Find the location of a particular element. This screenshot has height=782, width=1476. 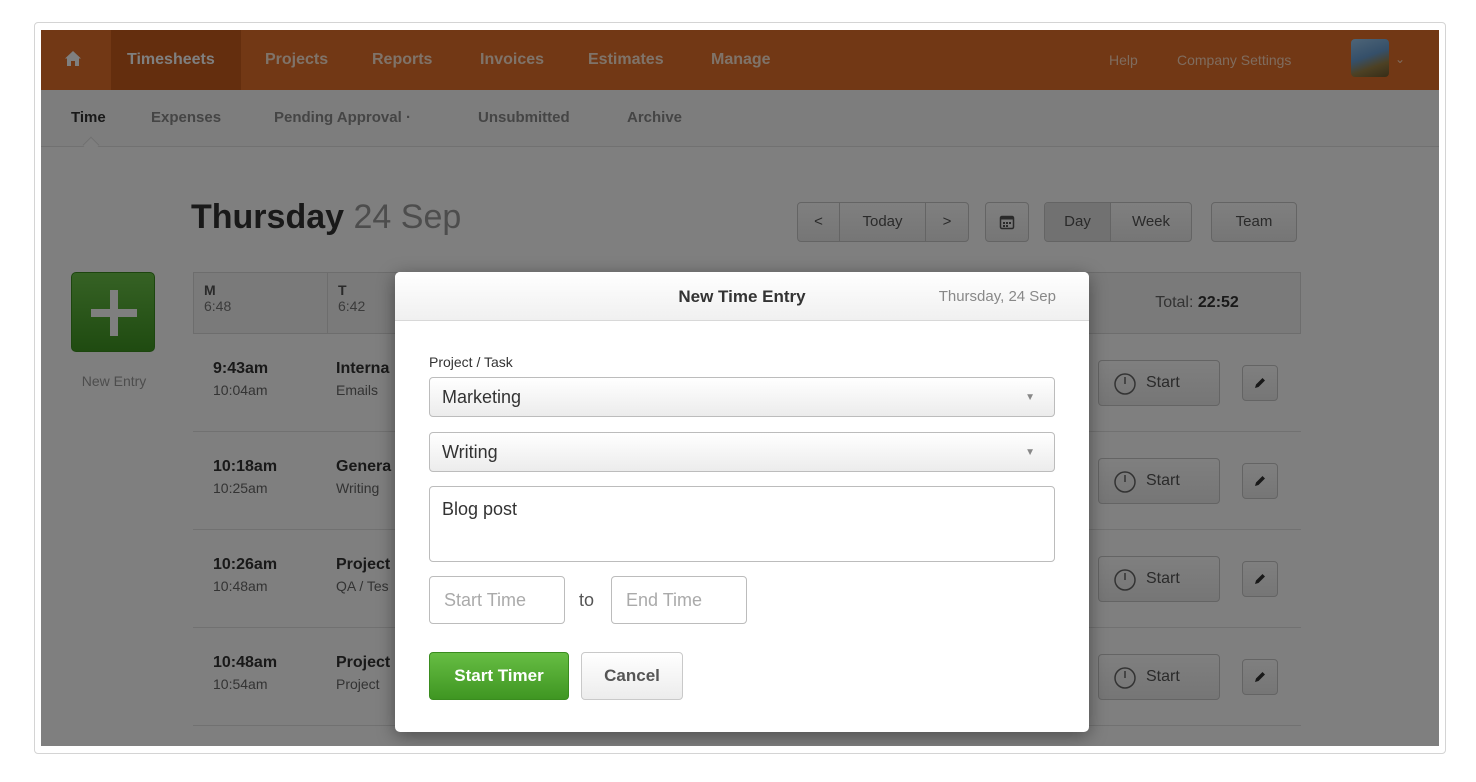

project-select: Marketing ▼ is located at coordinates (742, 397).